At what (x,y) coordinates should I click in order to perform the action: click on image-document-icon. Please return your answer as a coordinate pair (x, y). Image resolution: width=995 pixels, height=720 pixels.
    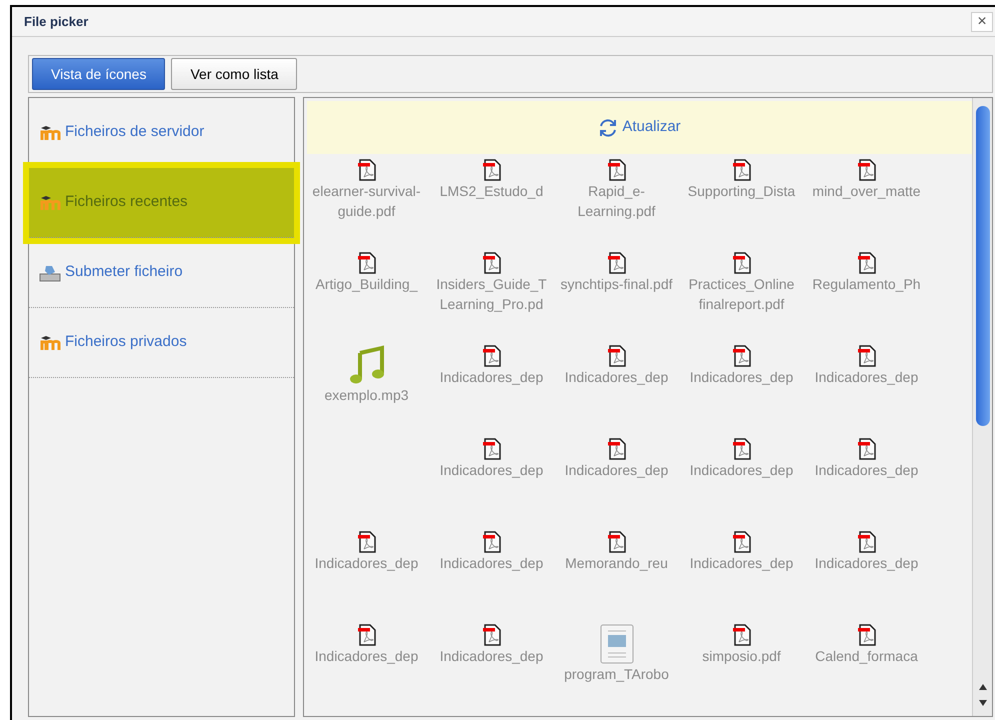
    Looking at the image, I should click on (617, 644).